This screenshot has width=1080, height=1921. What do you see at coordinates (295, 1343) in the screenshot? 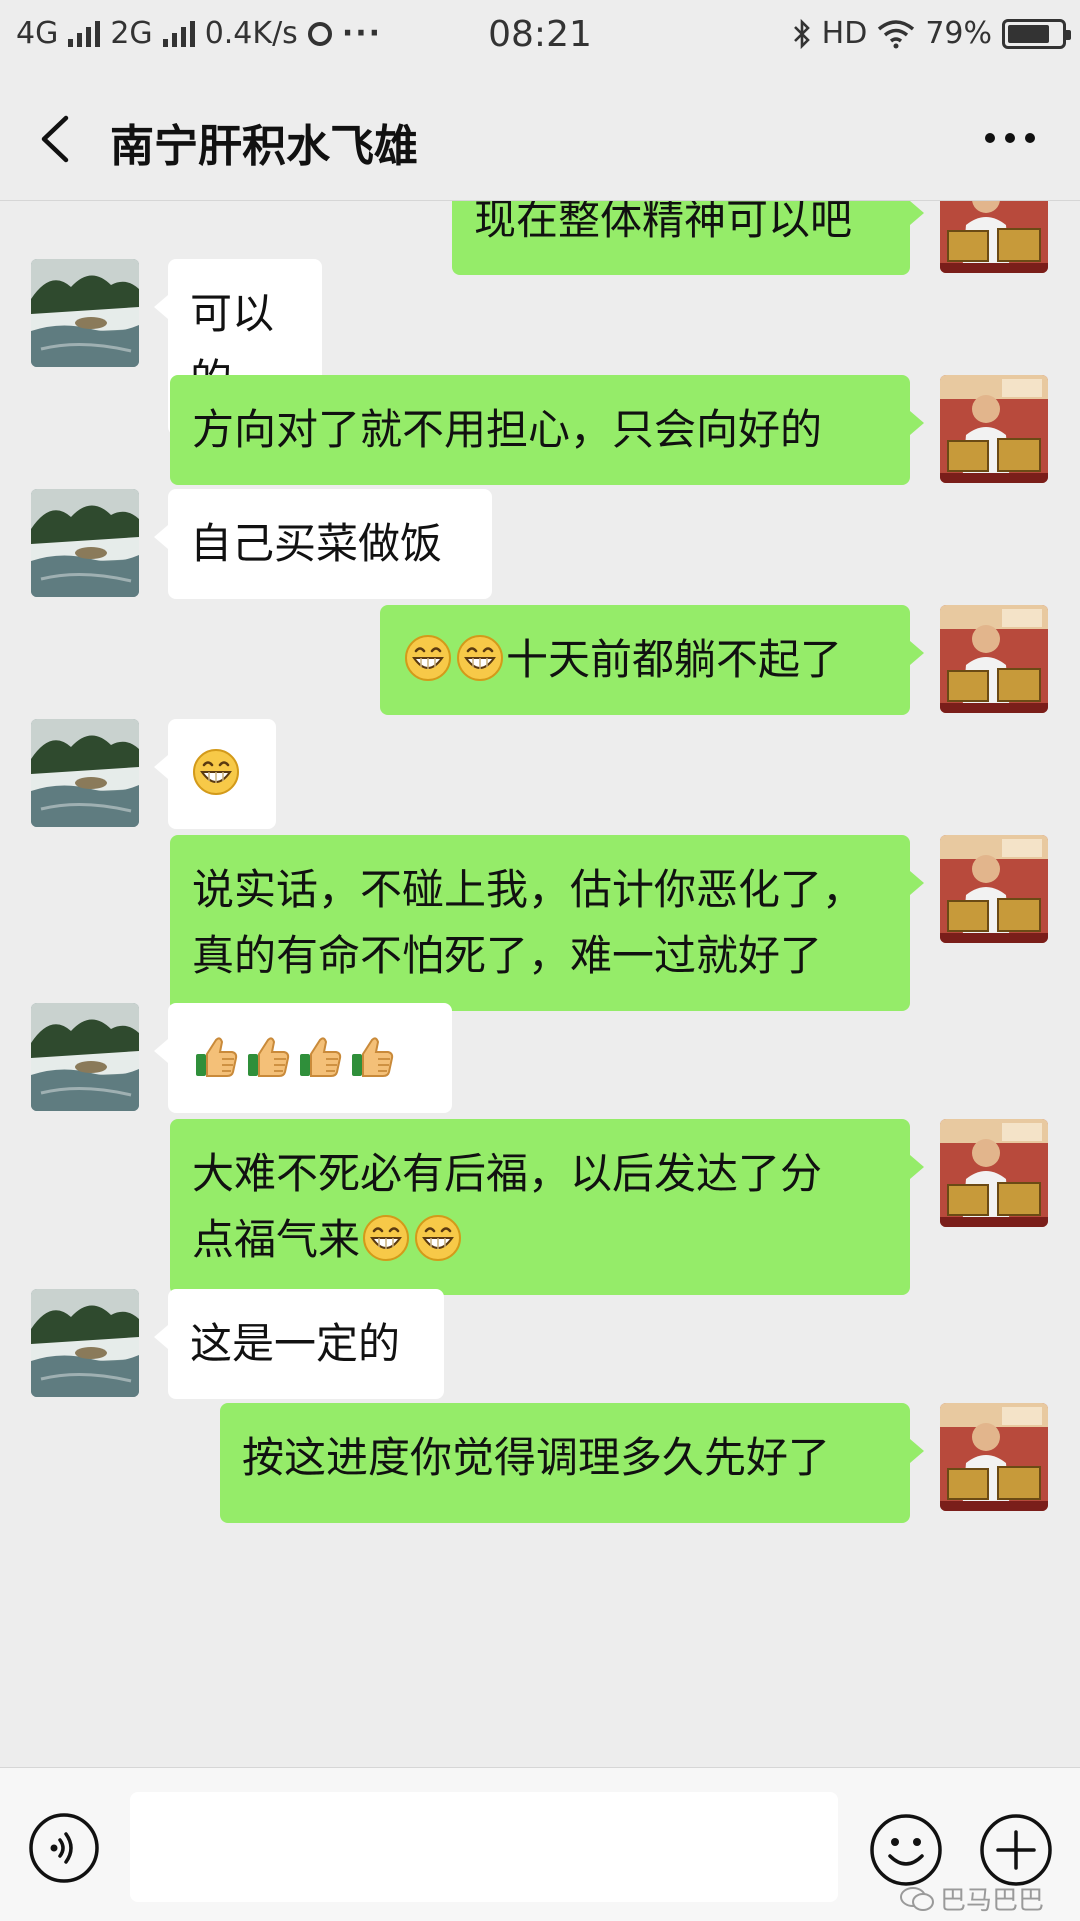
I see `message-text: 这是一定的` at bounding box center [295, 1343].